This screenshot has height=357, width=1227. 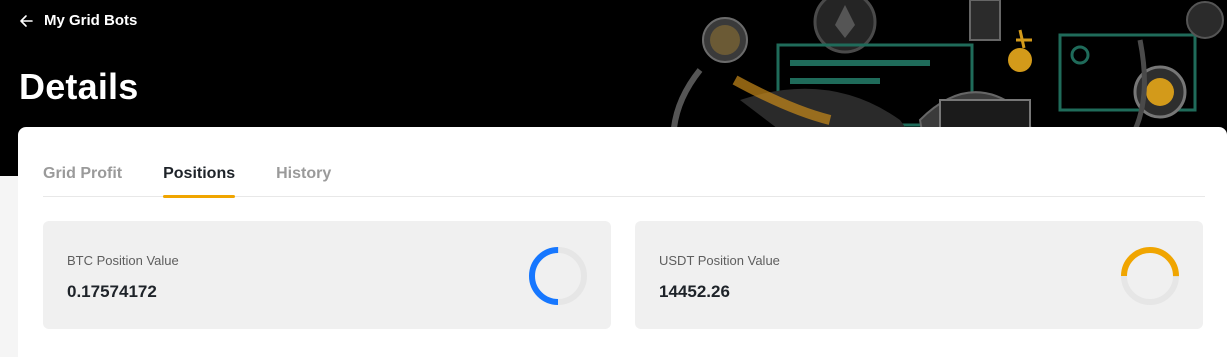 I want to click on tab-positions: Positions, so click(x=199, y=162).